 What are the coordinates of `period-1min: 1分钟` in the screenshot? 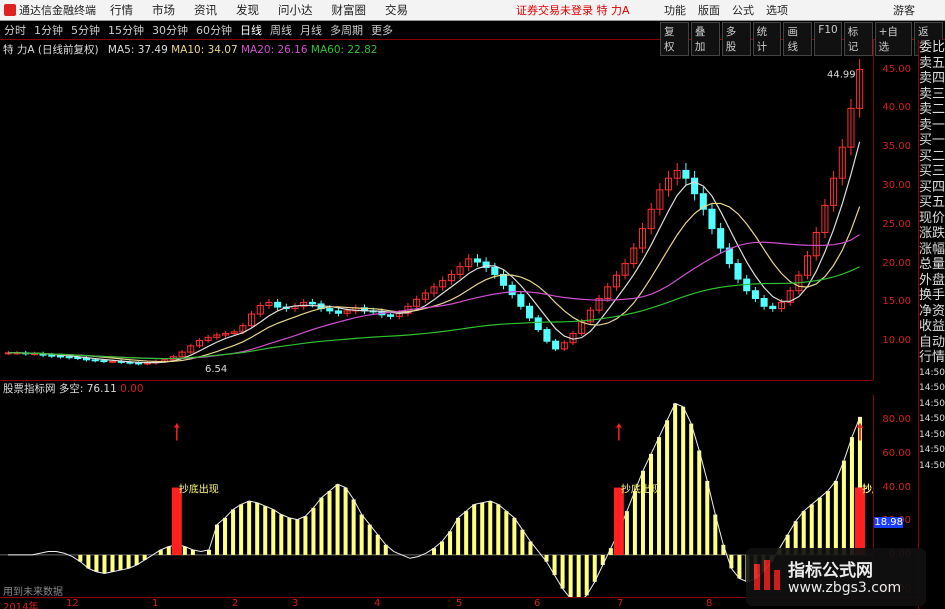 It's located at (48, 30).